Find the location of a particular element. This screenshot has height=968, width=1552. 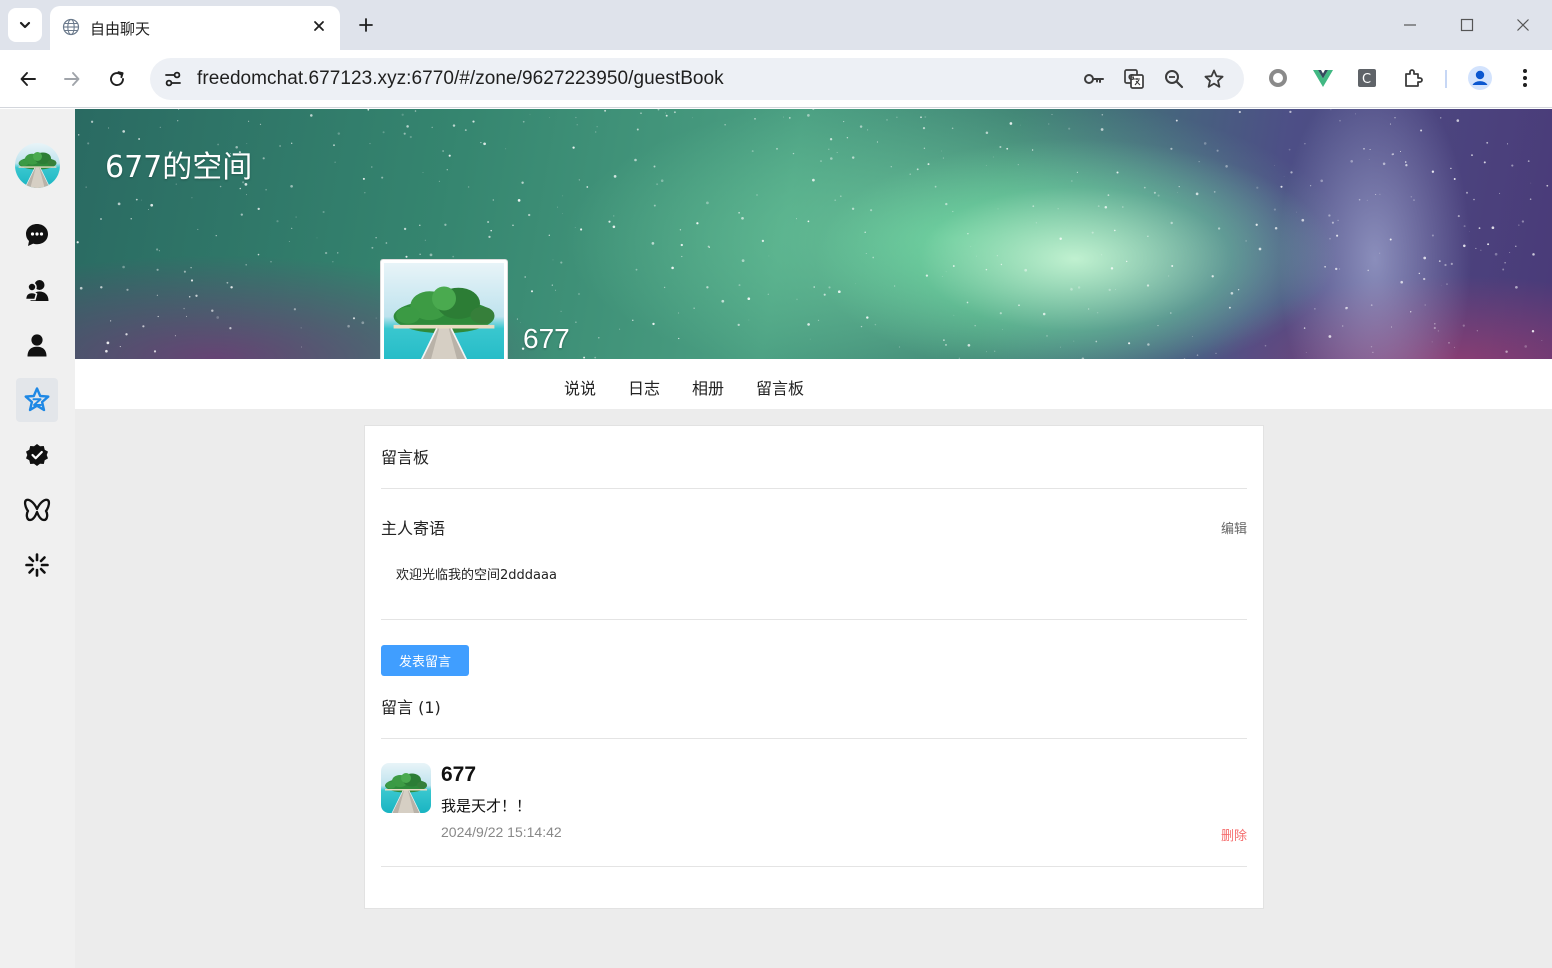

sidebar-item-butterfly is located at coordinates (37, 510).